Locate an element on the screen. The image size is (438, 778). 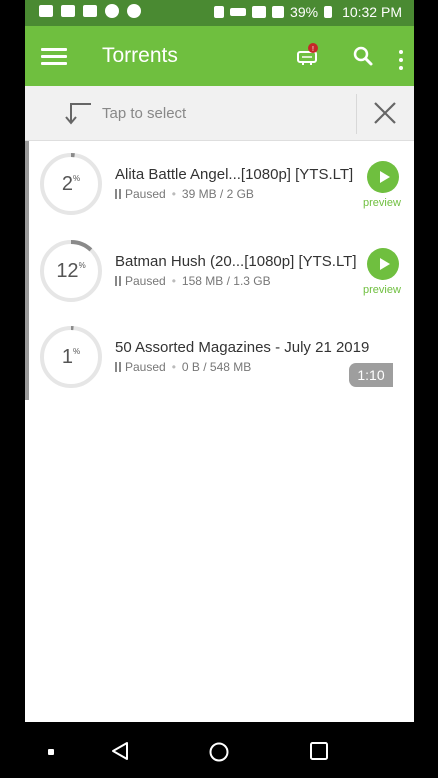
select-arrow-icon is located at coordinates (78, 114).